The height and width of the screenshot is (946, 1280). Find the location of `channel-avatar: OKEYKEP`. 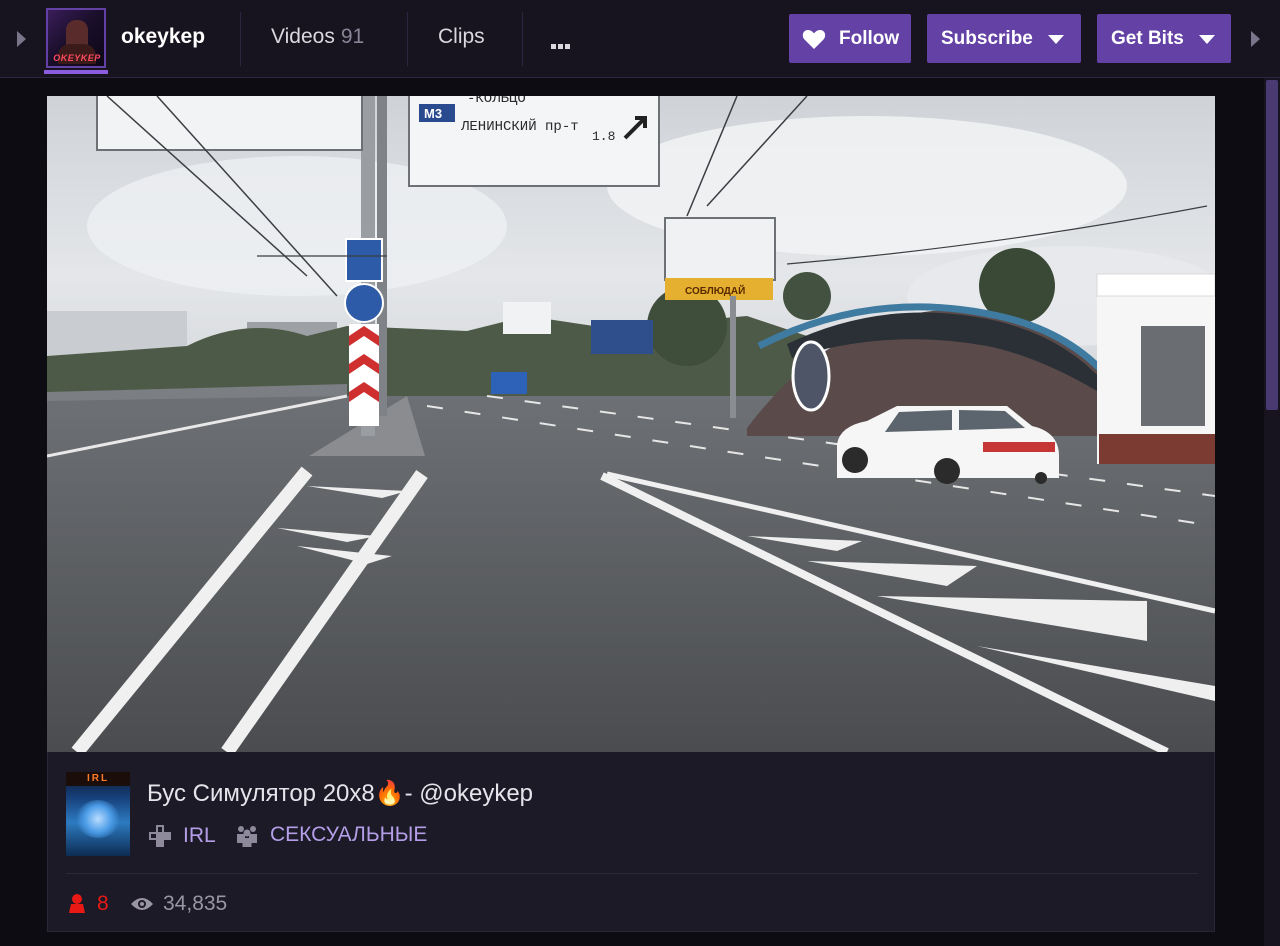

channel-avatar: OKEYKEP is located at coordinates (76, 38).